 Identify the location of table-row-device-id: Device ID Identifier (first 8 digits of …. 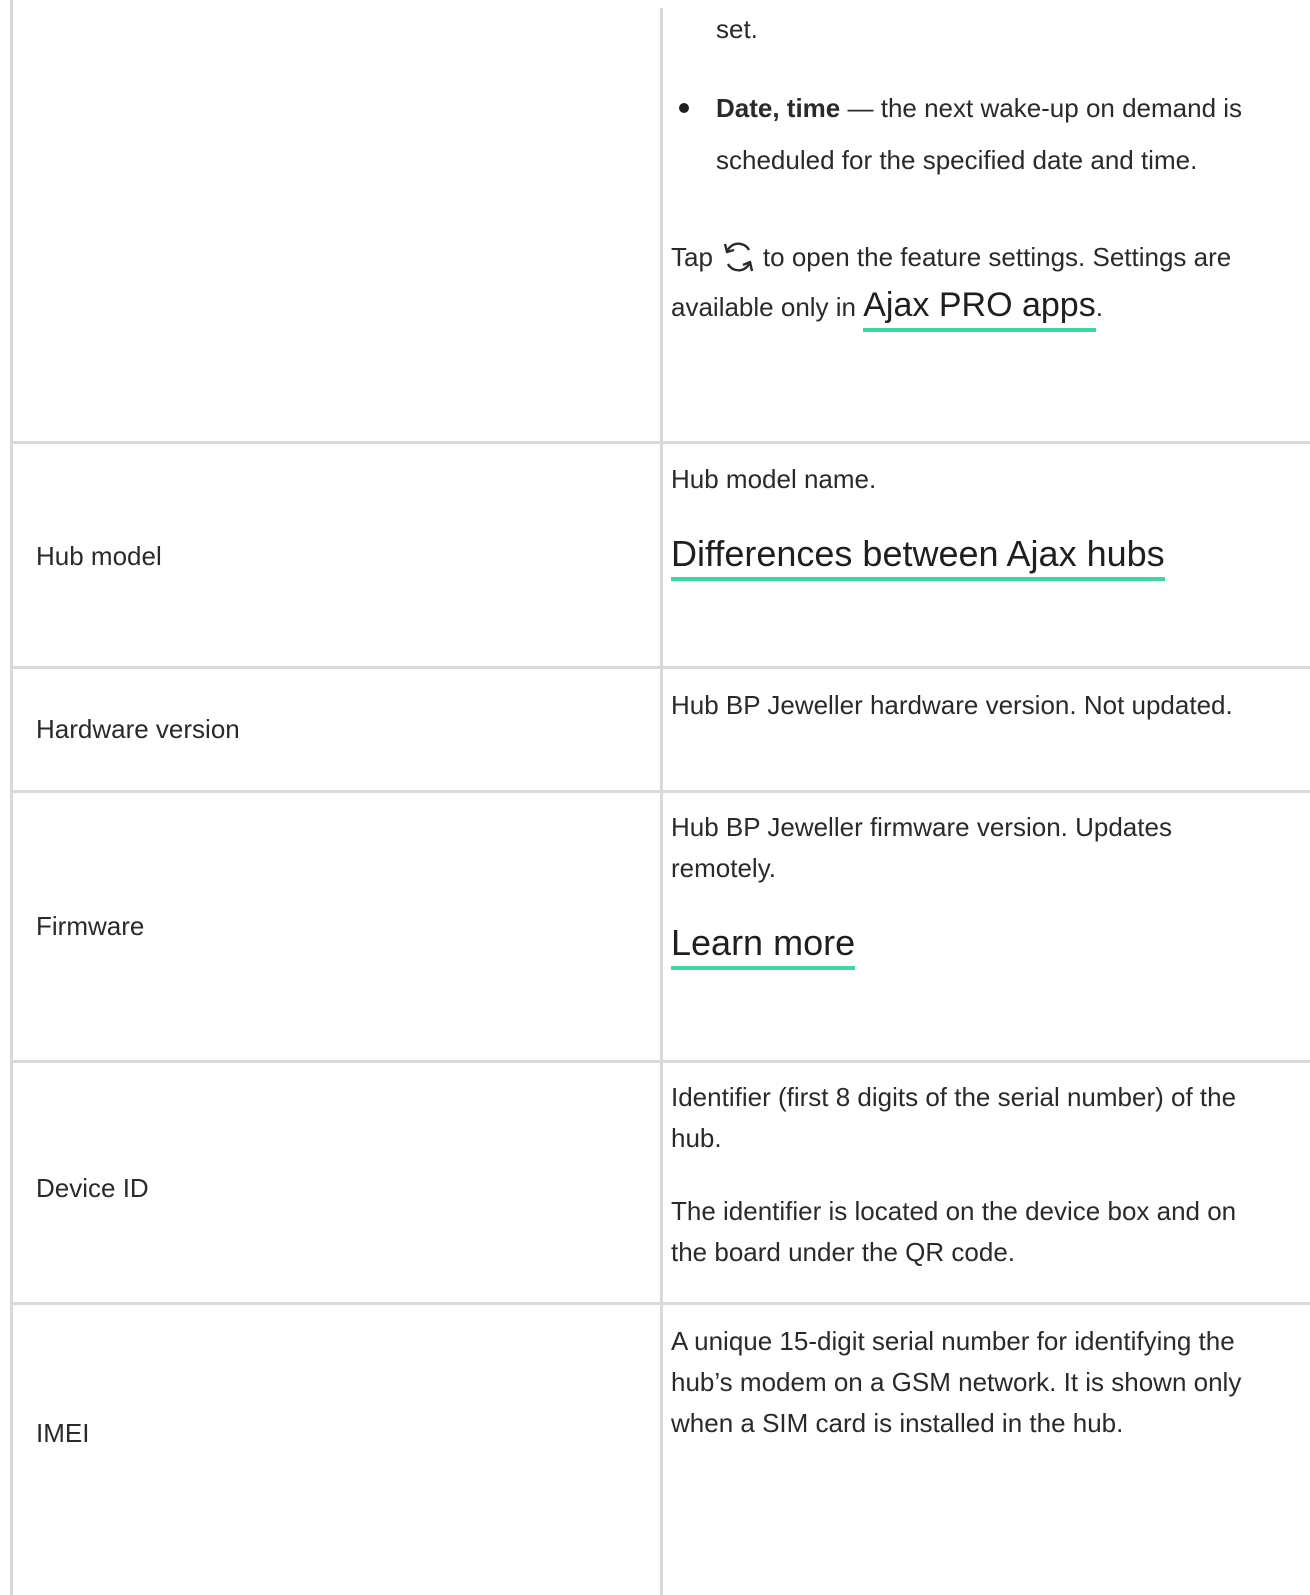
(661, 1182).